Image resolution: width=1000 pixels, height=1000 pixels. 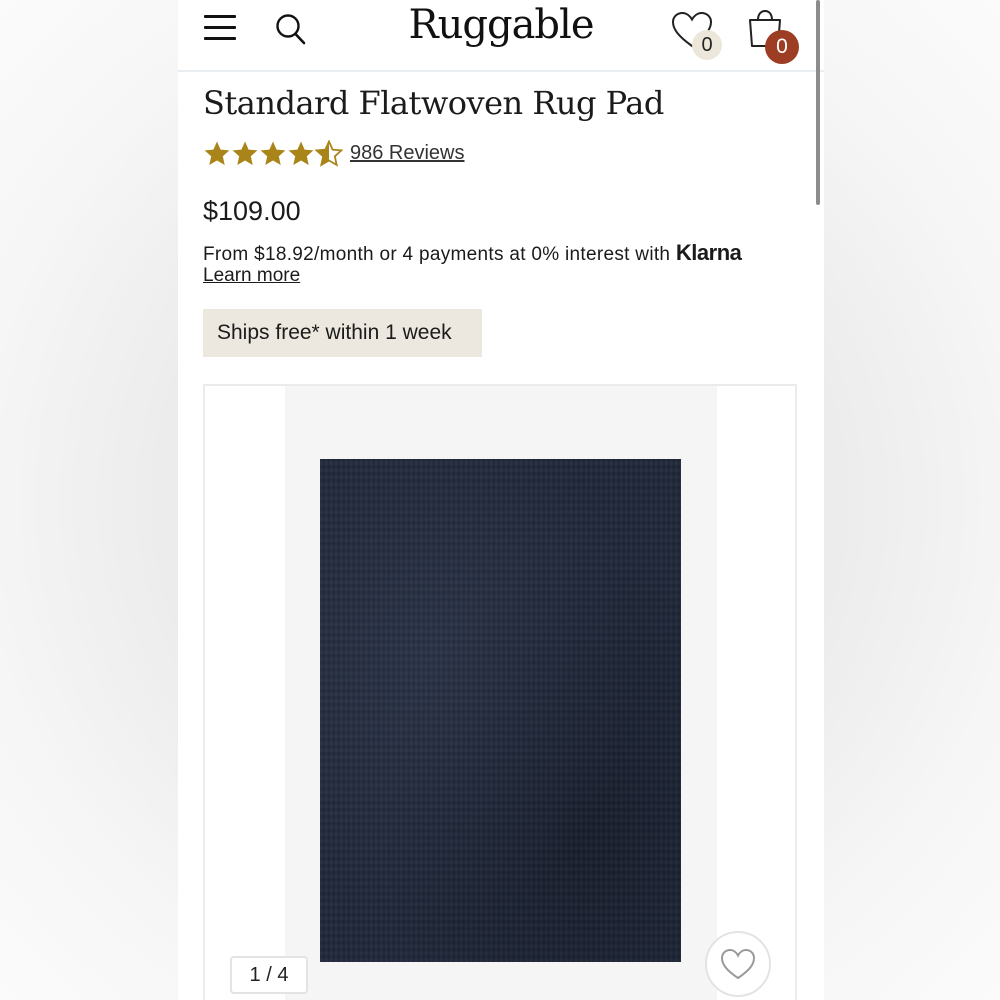 I want to click on add-to-wishlist-button, so click(x=738, y=964).